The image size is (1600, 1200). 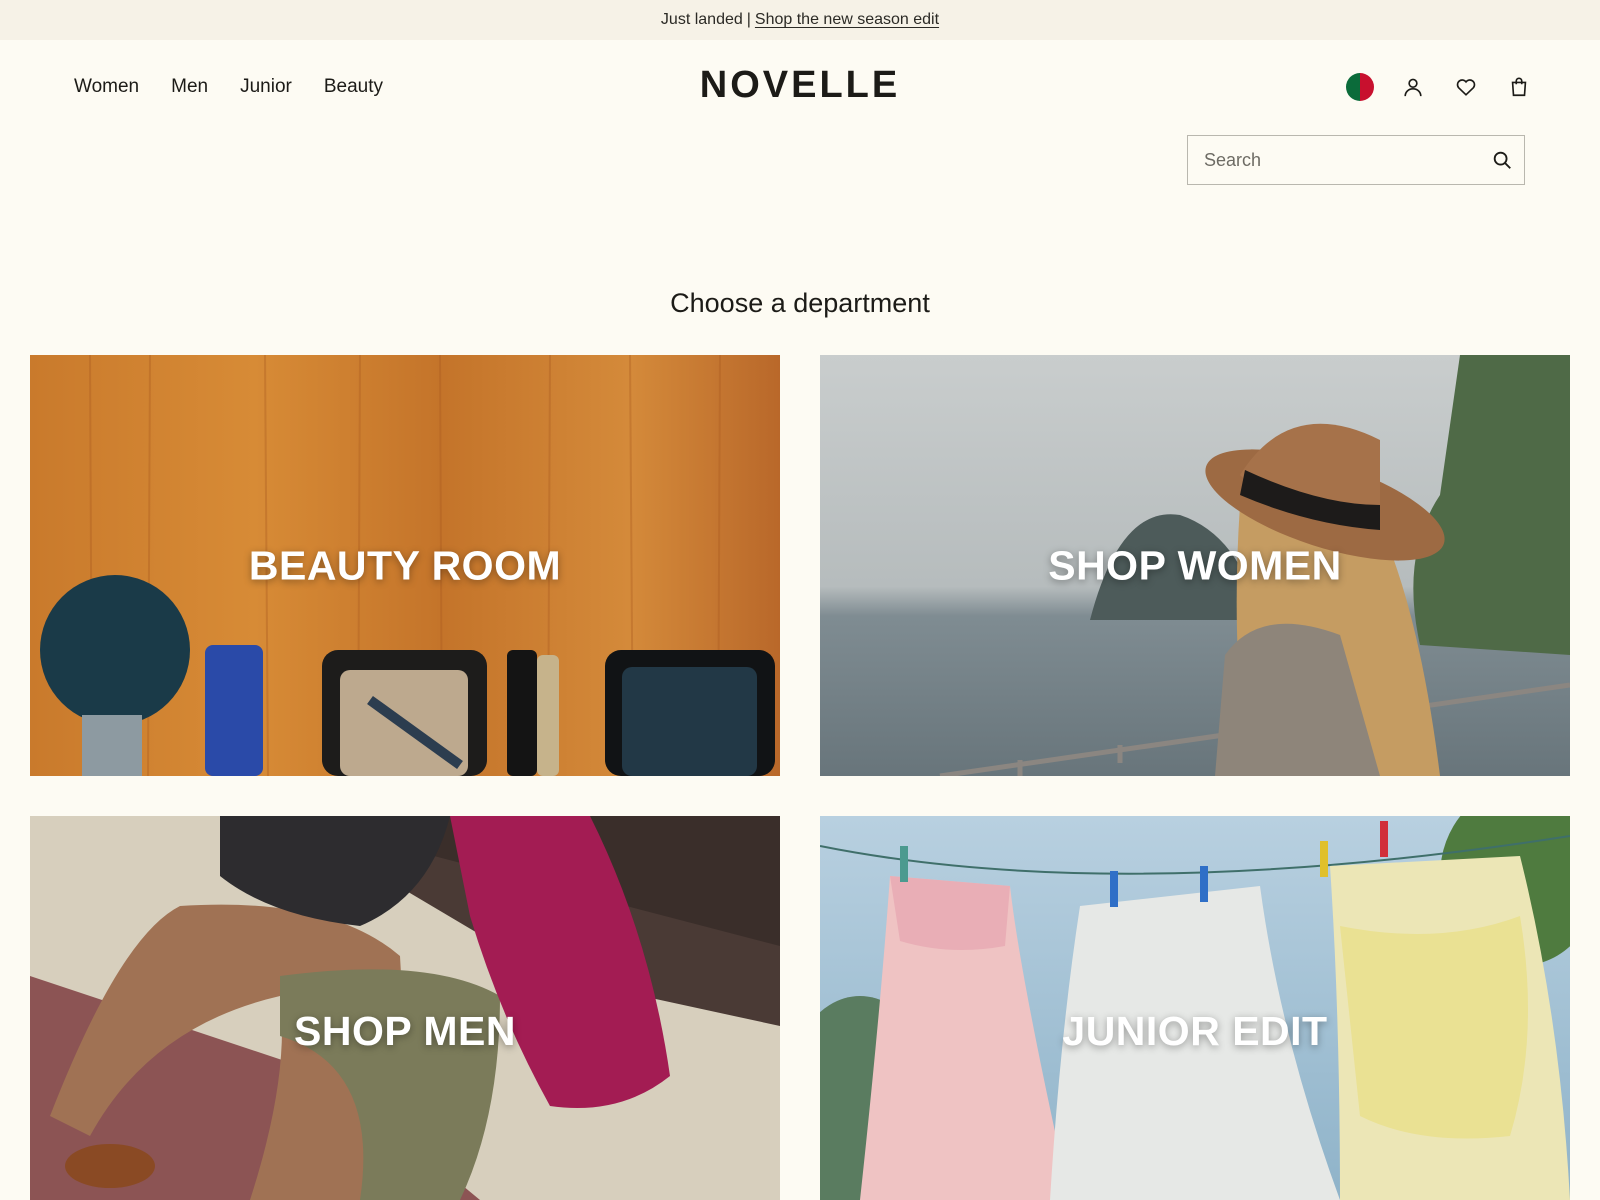 I want to click on announcement-bar: Just landed | Shop the new season edit, so click(x=800, y=20).